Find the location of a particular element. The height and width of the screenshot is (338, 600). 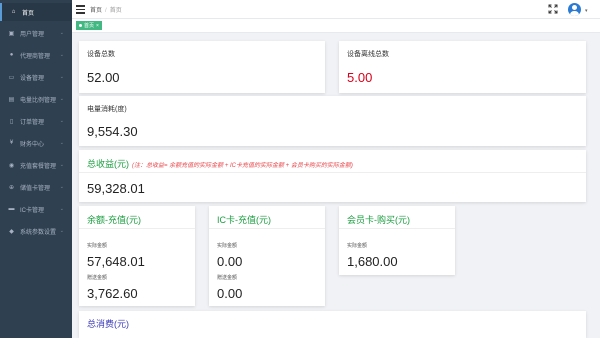

user-icon: ▣ is located at coordinates (11, 33).